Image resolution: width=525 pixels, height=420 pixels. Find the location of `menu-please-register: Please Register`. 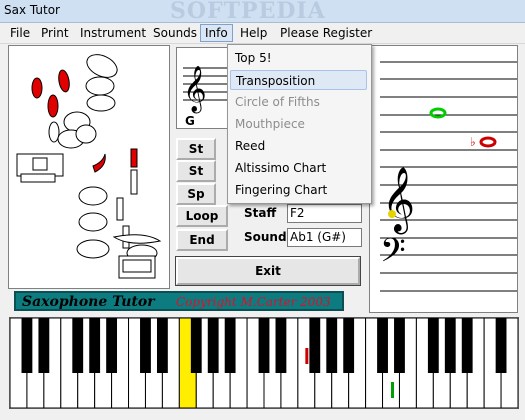

menu-please-register: Please Register is located at coordinates (326, 33).